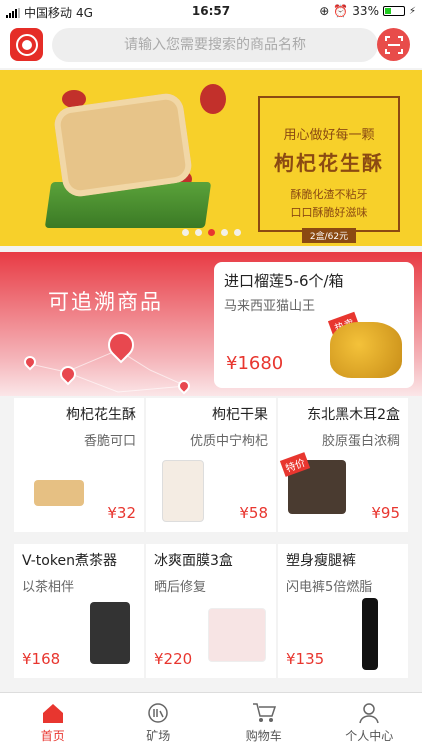 This screenshot has width=422, height=750. What do you see at coordinates (324, 11) in the screenshot?
I see `rotation-lock-icon: ⊕` at bounding box center [324, 11].